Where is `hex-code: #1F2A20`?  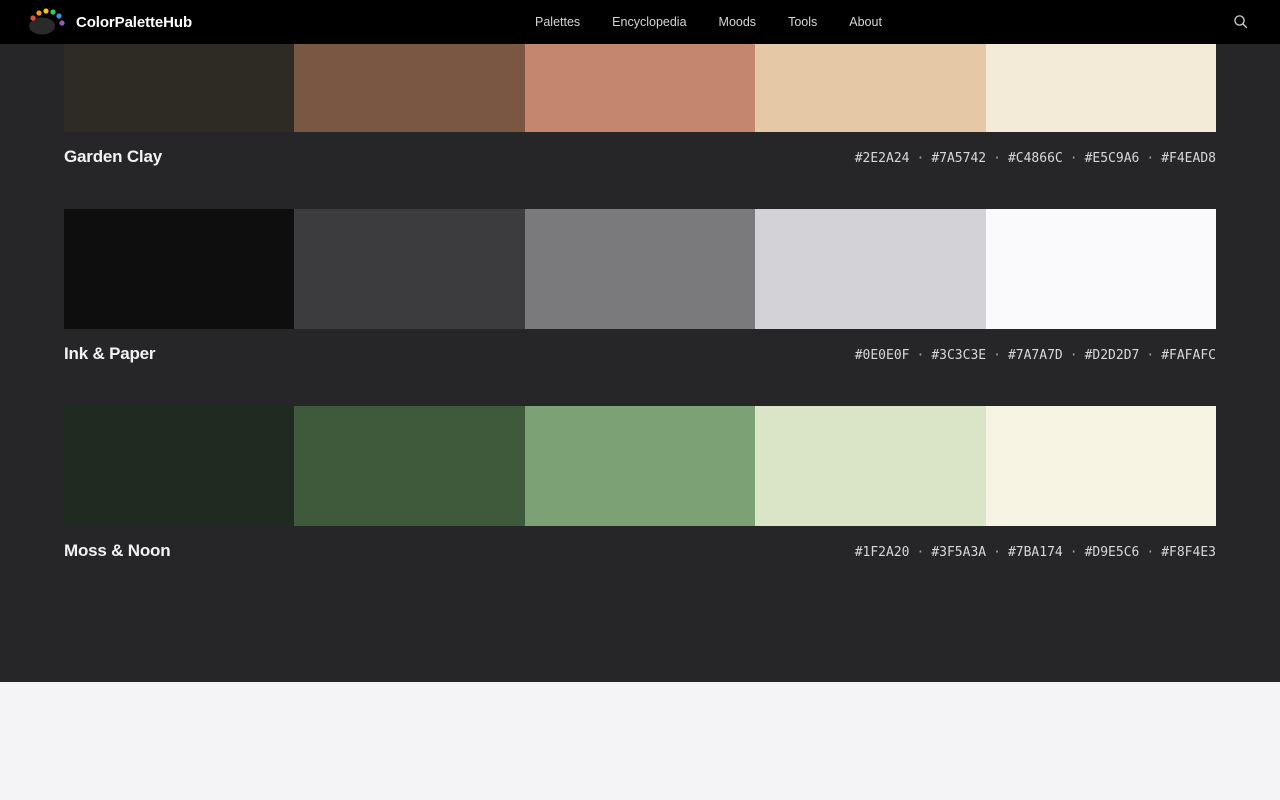
hex-code: #1F2A20 is located at coordinates (882, 552).